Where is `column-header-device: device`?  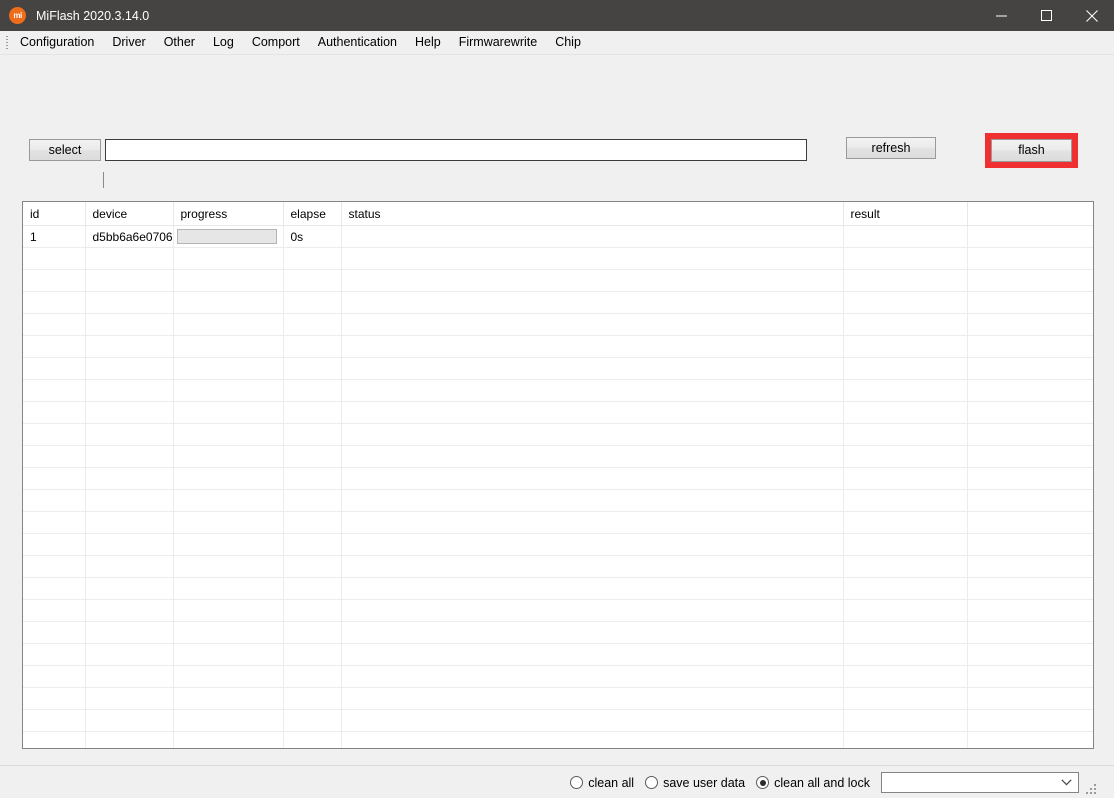
column-header-device: device is located at coordinates (129, 214).